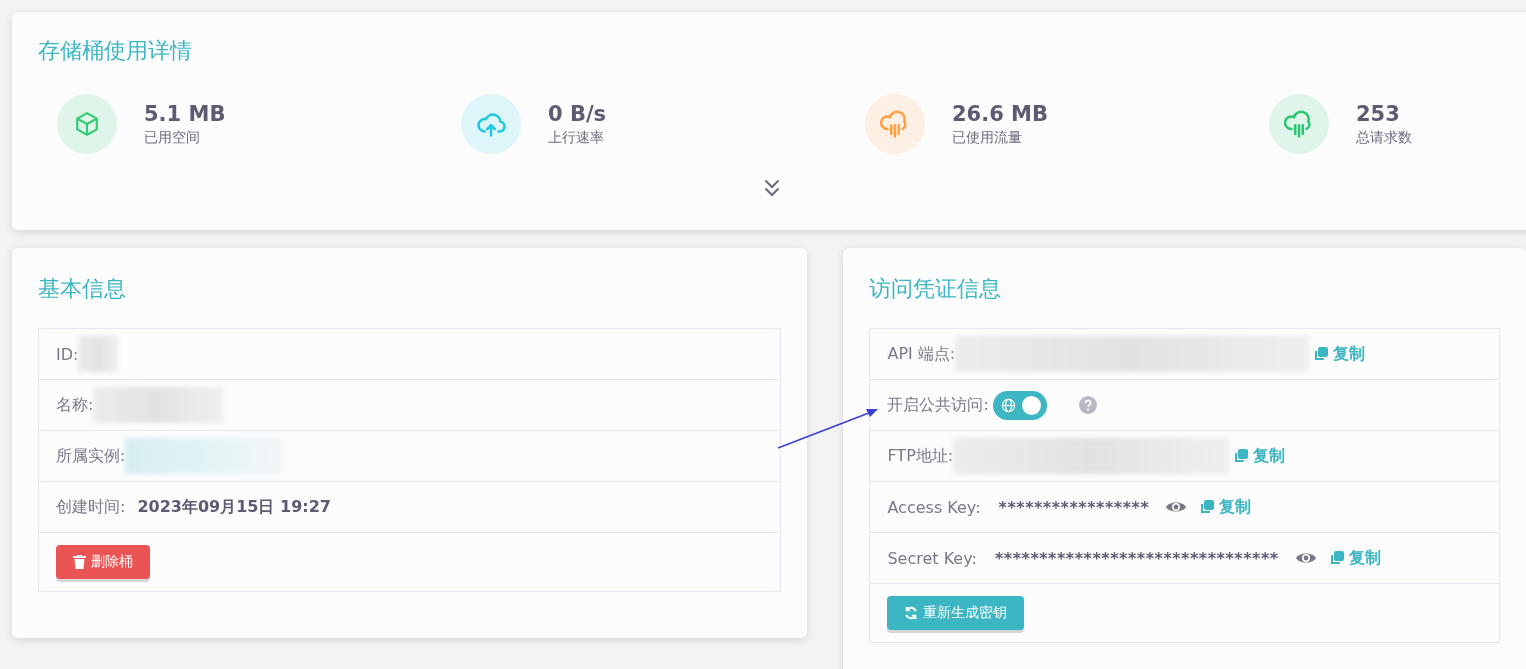 The width and height of the screenshot is (1526, 669). I want to click on field-label: 创建时间:, so click(91, 507).